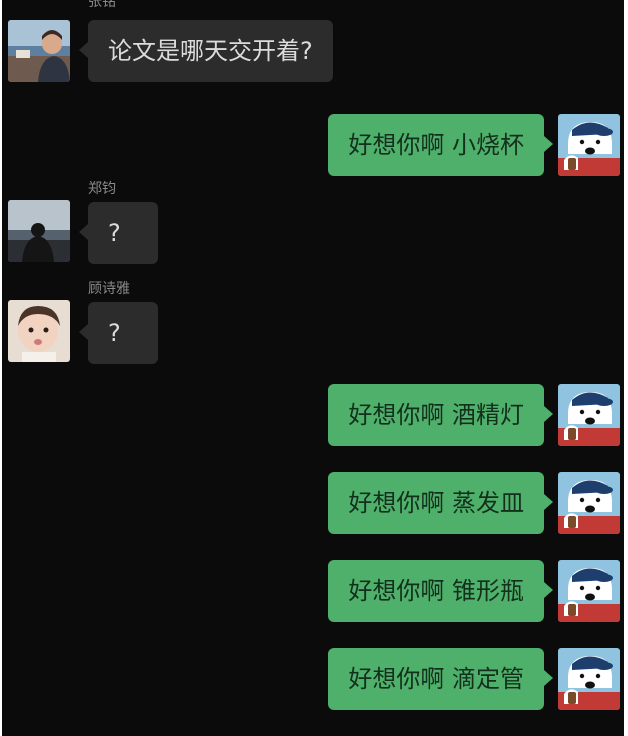 The height and width of the screenshot is (736, 628). Describe the element at coordinates (109, 289) in the screenshot. I see `sender-name: 顾诗雅` at that location.